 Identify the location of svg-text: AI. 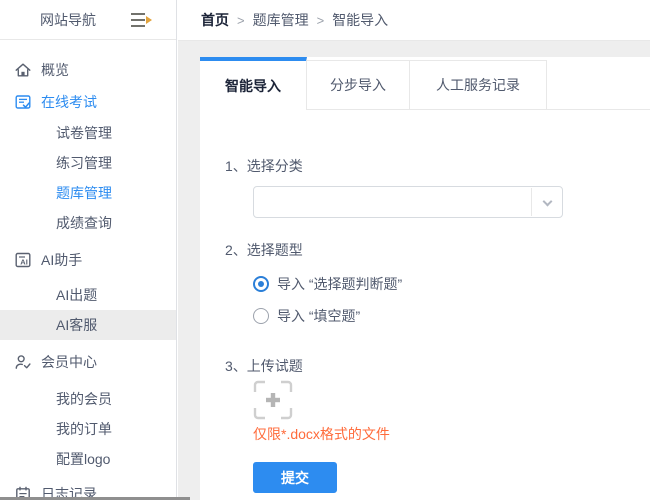
(24, 262).